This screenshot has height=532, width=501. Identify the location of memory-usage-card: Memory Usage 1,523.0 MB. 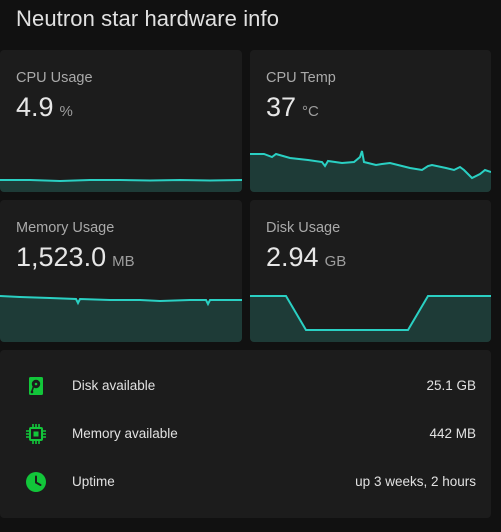
(121, 271).